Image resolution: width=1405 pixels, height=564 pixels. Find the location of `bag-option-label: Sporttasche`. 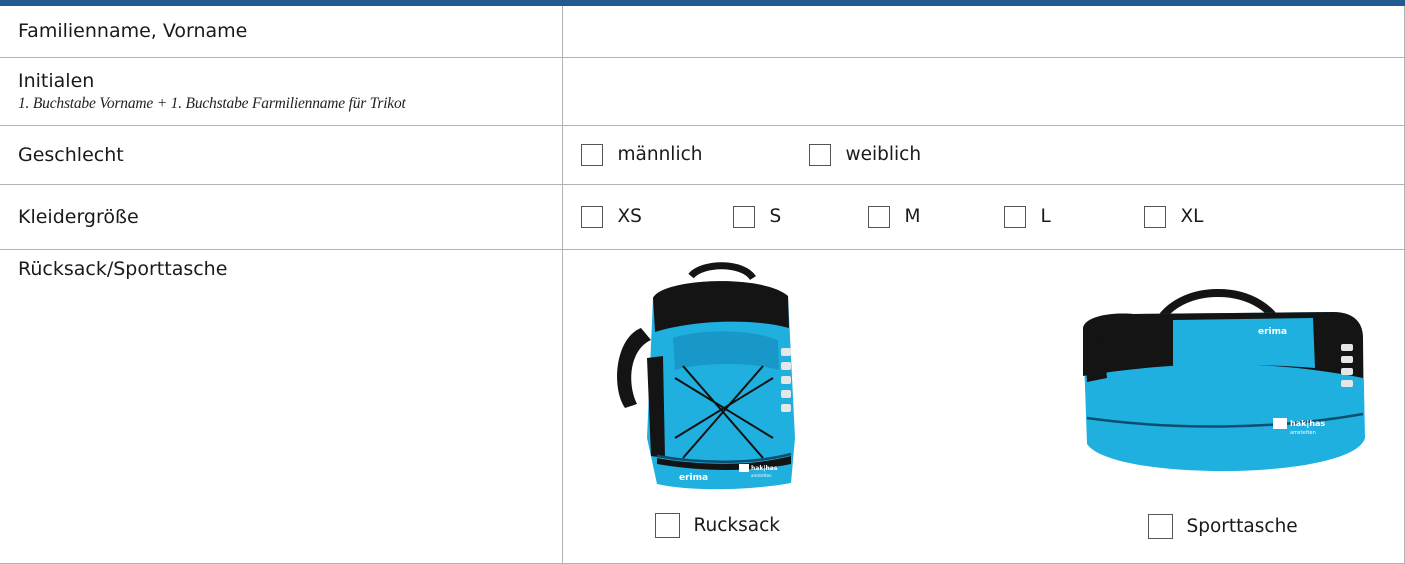

bag-option-label: Sporttasche is located at coordinates (1242, 526).